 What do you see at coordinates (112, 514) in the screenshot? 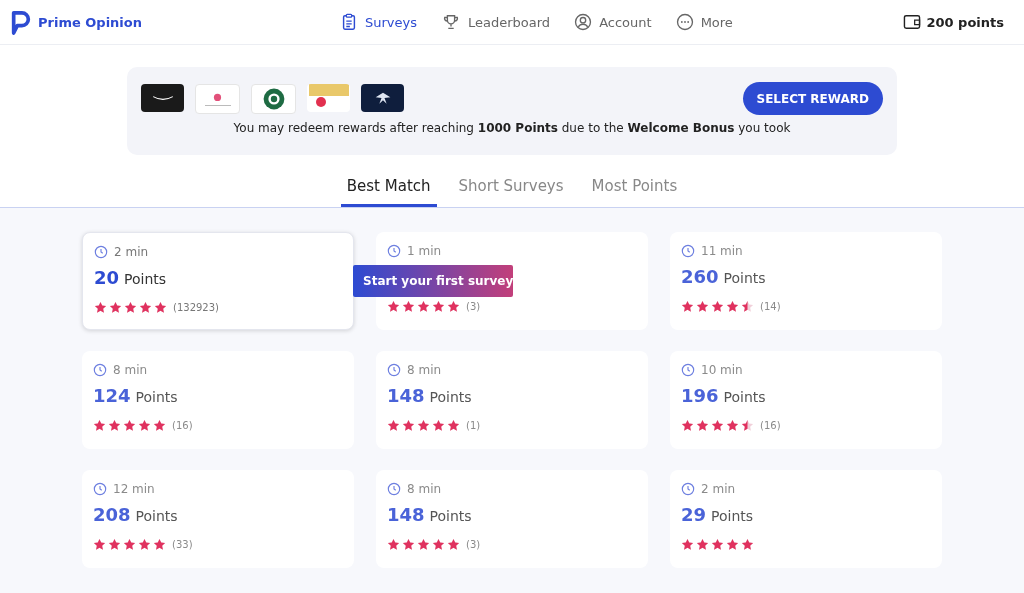
I see `survey-points: 208` at bounding box center [112, 514].